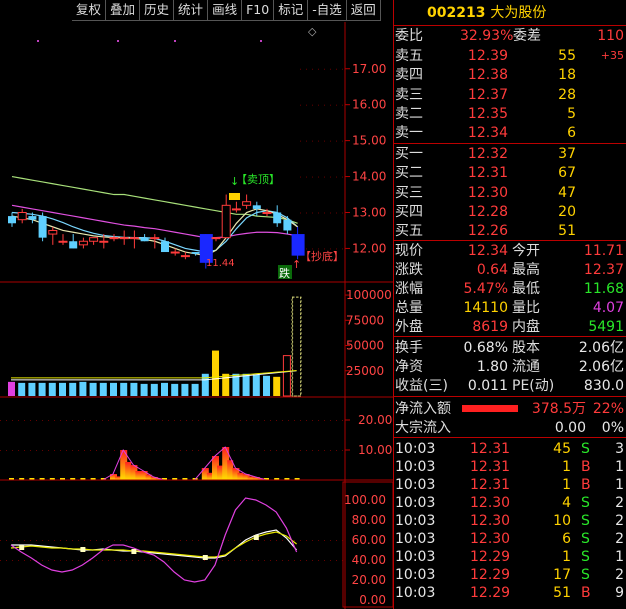  What do you see at coordinates (586, 485) in the screenshot?
I see `tick-side: B` at bounding box center [586, 485].